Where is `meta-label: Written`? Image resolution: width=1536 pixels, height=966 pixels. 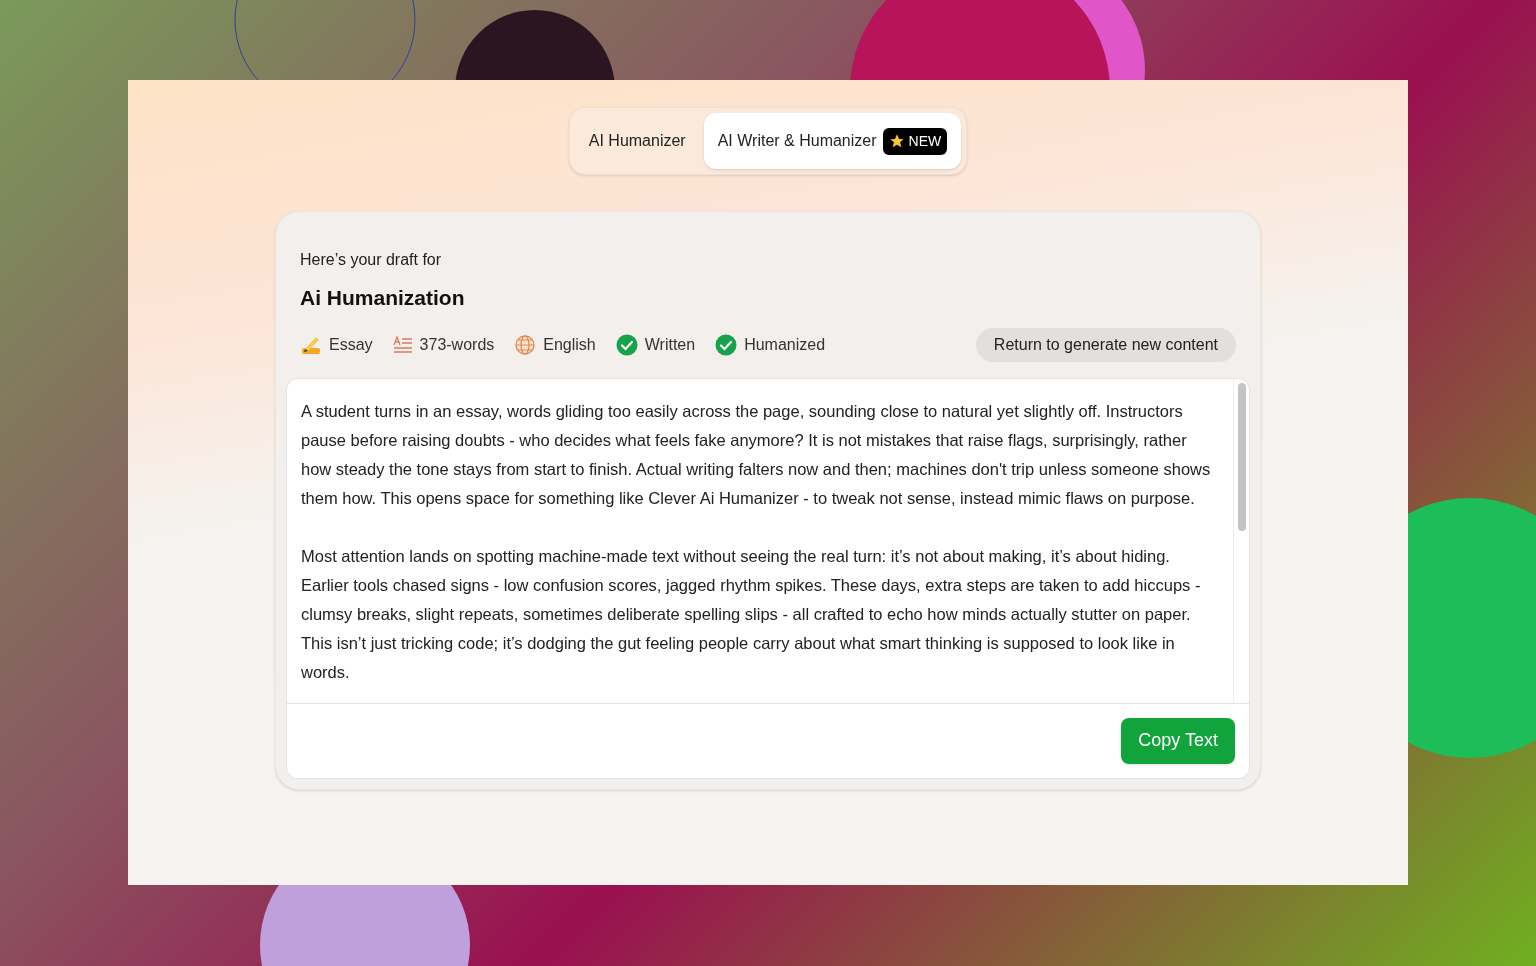
meta-label: Written is located at coordinates (670, 344).